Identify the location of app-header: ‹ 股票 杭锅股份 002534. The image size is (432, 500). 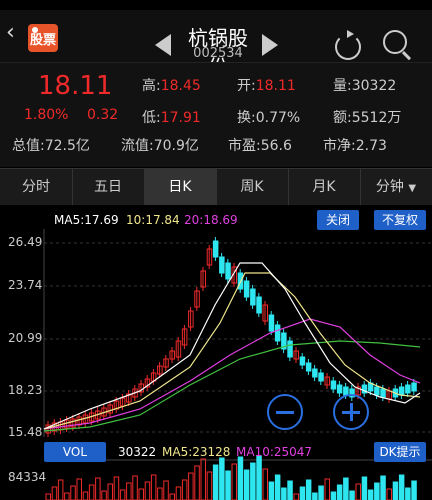
(216, 44).